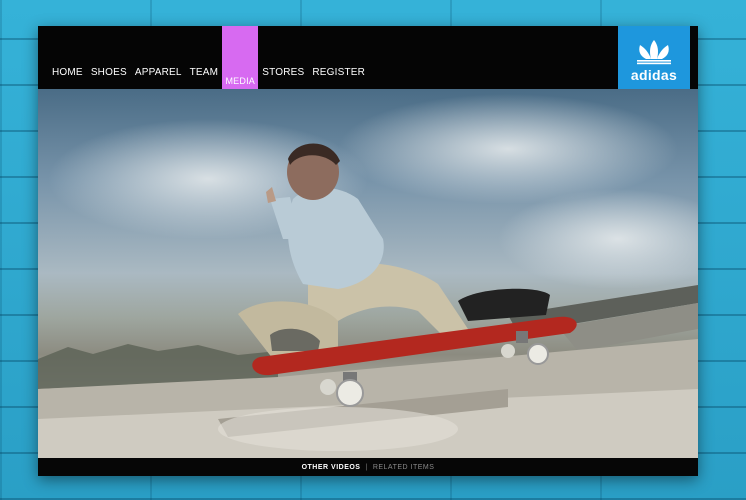 The image size is (746, 500). What do you see at coordinates (654, 74) in the screenshot?
I see `adidas-wordmark: adidas` at bounding box center [654, 74].